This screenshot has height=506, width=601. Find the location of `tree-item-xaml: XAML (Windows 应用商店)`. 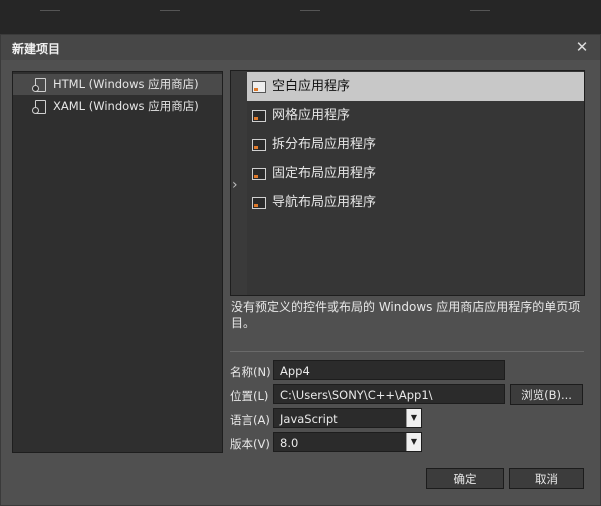

tree-item-xaml: XAML (Windows 应用商店) is located at coordinates (117, 106).